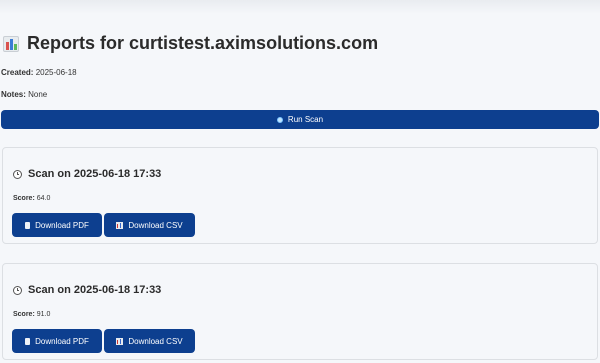  I want to click on scan-score: Score: 64.0, so click(31, 198).